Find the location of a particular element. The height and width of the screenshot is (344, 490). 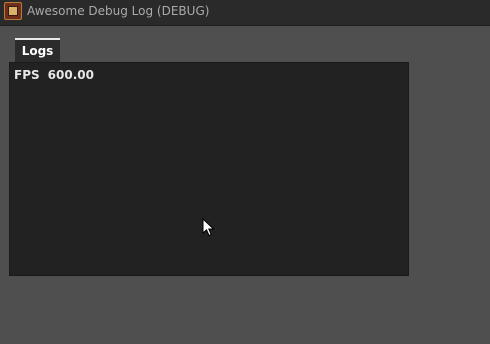

tab-logs-label: Logs is located at coordinates (37, 51).